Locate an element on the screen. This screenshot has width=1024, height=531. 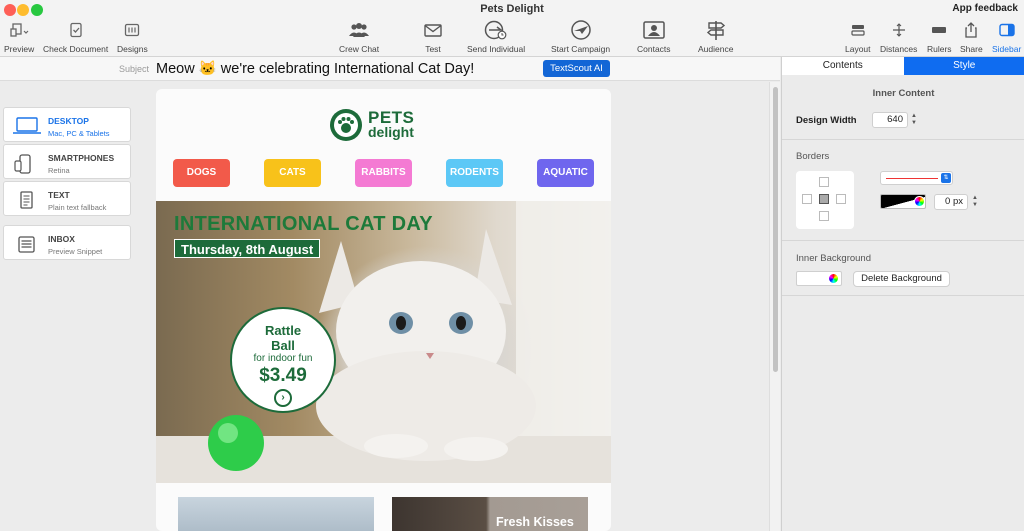
laptop-icon is located at coordinates (27, 128).